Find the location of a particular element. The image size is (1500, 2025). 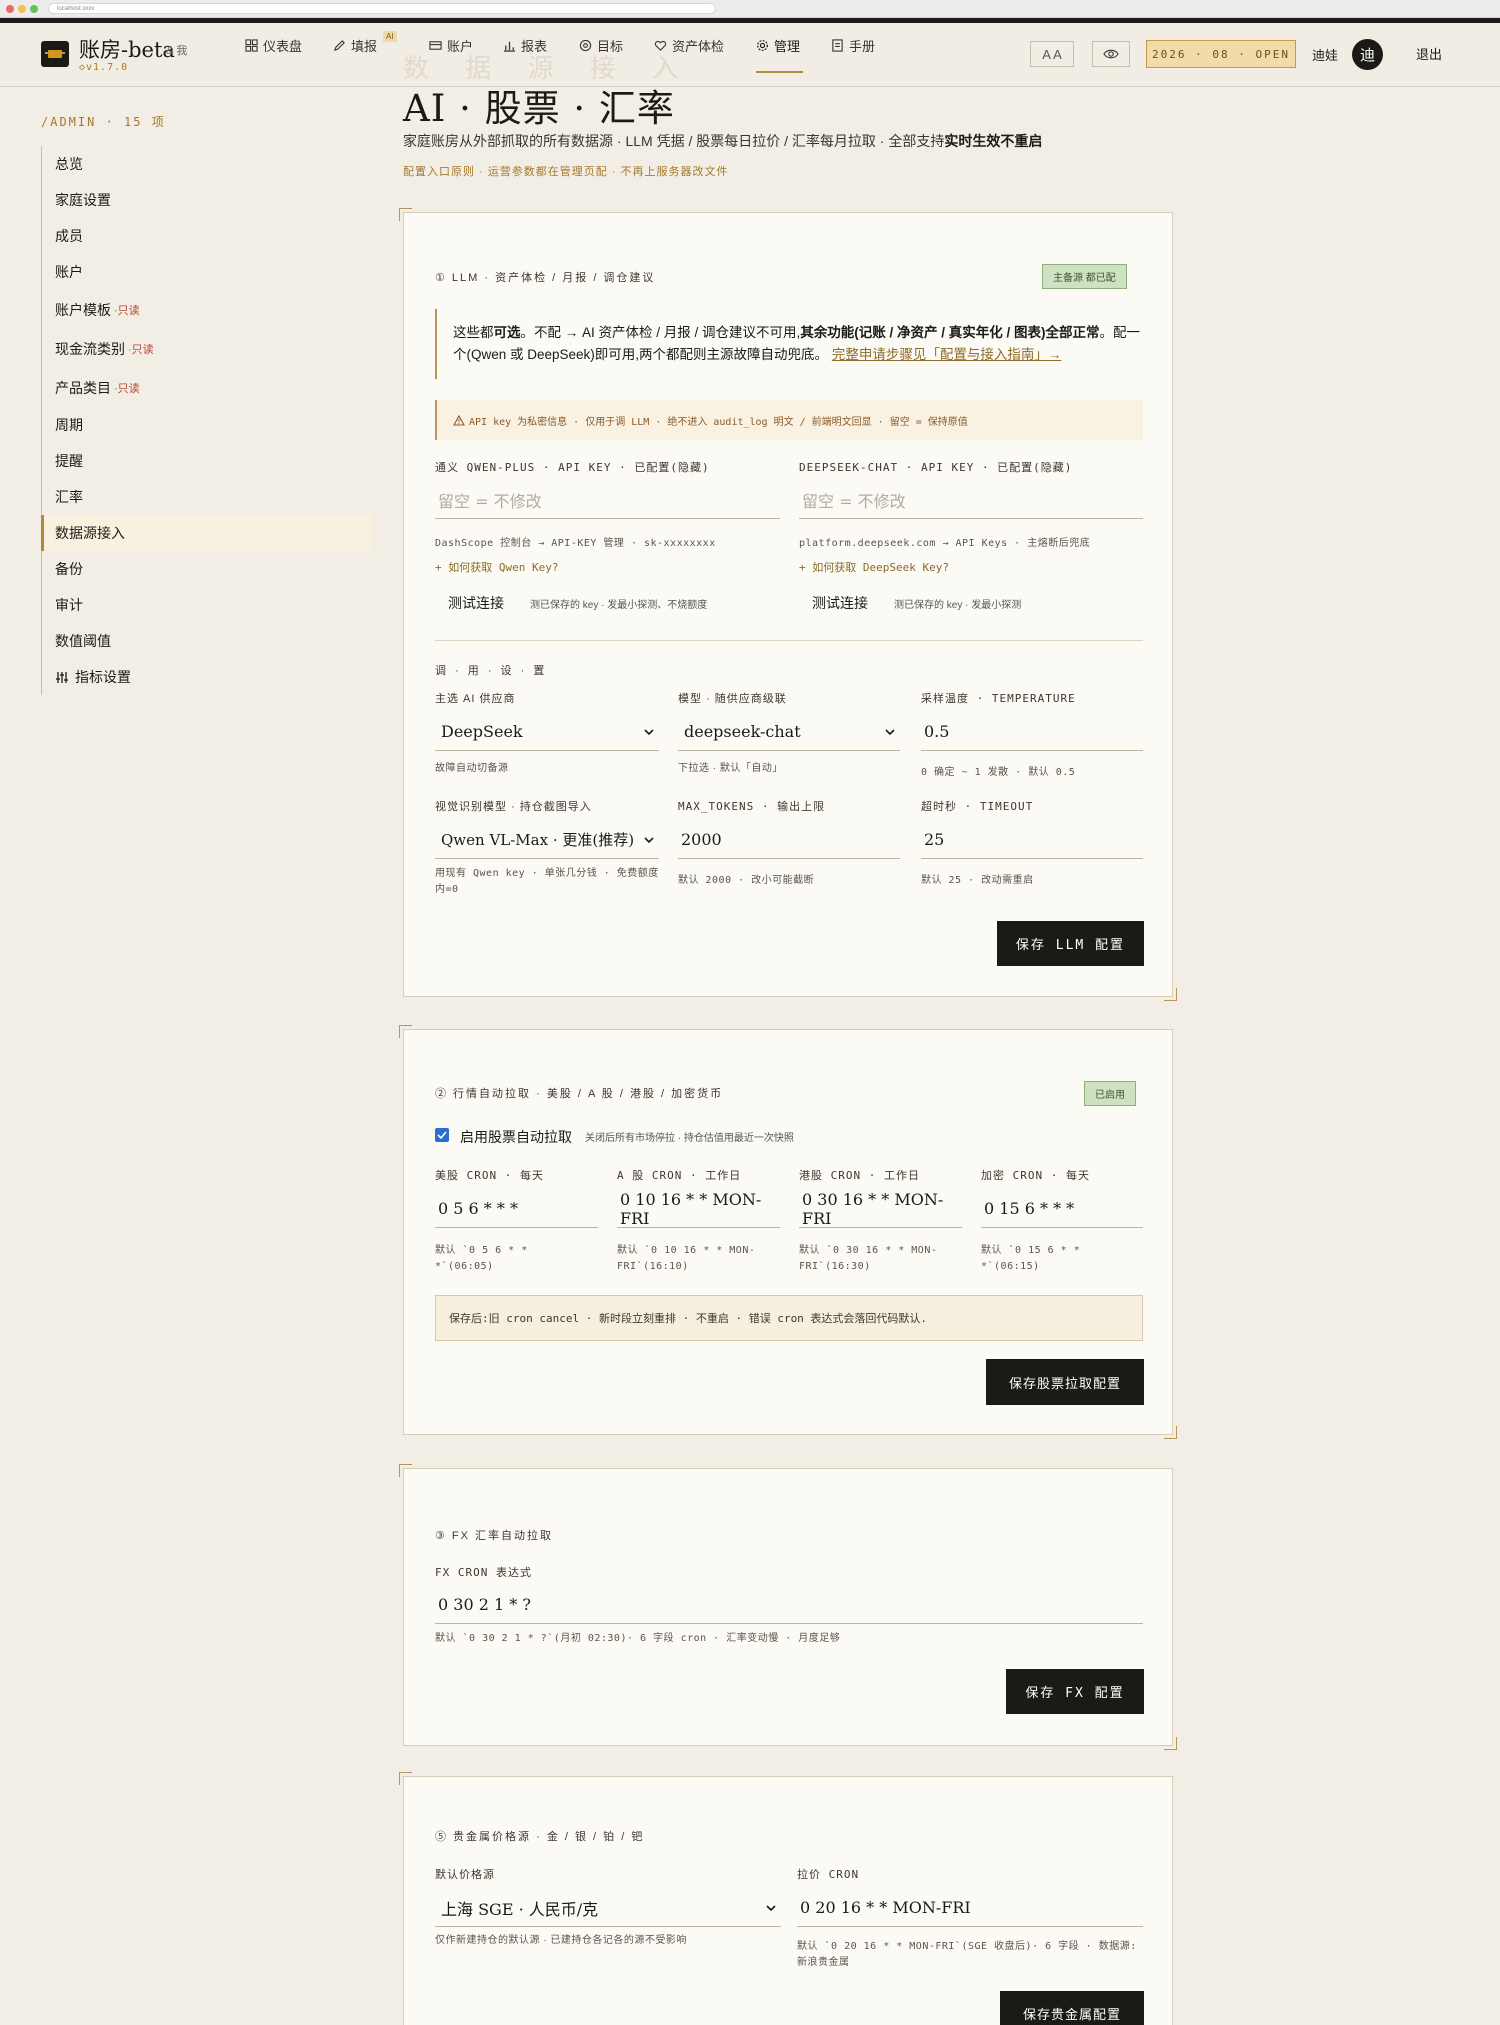

book-icon is located at coordinates (837, 45).